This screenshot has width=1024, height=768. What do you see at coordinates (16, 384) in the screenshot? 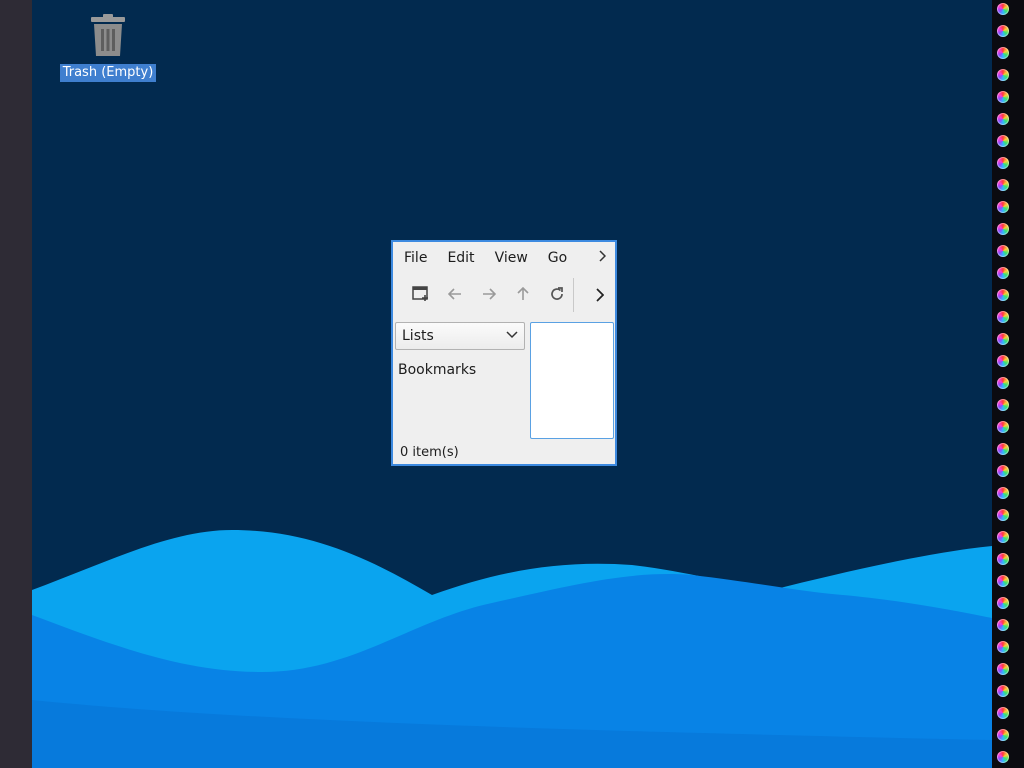
I see `left-panel-strip` at bounding box center [16, 384].